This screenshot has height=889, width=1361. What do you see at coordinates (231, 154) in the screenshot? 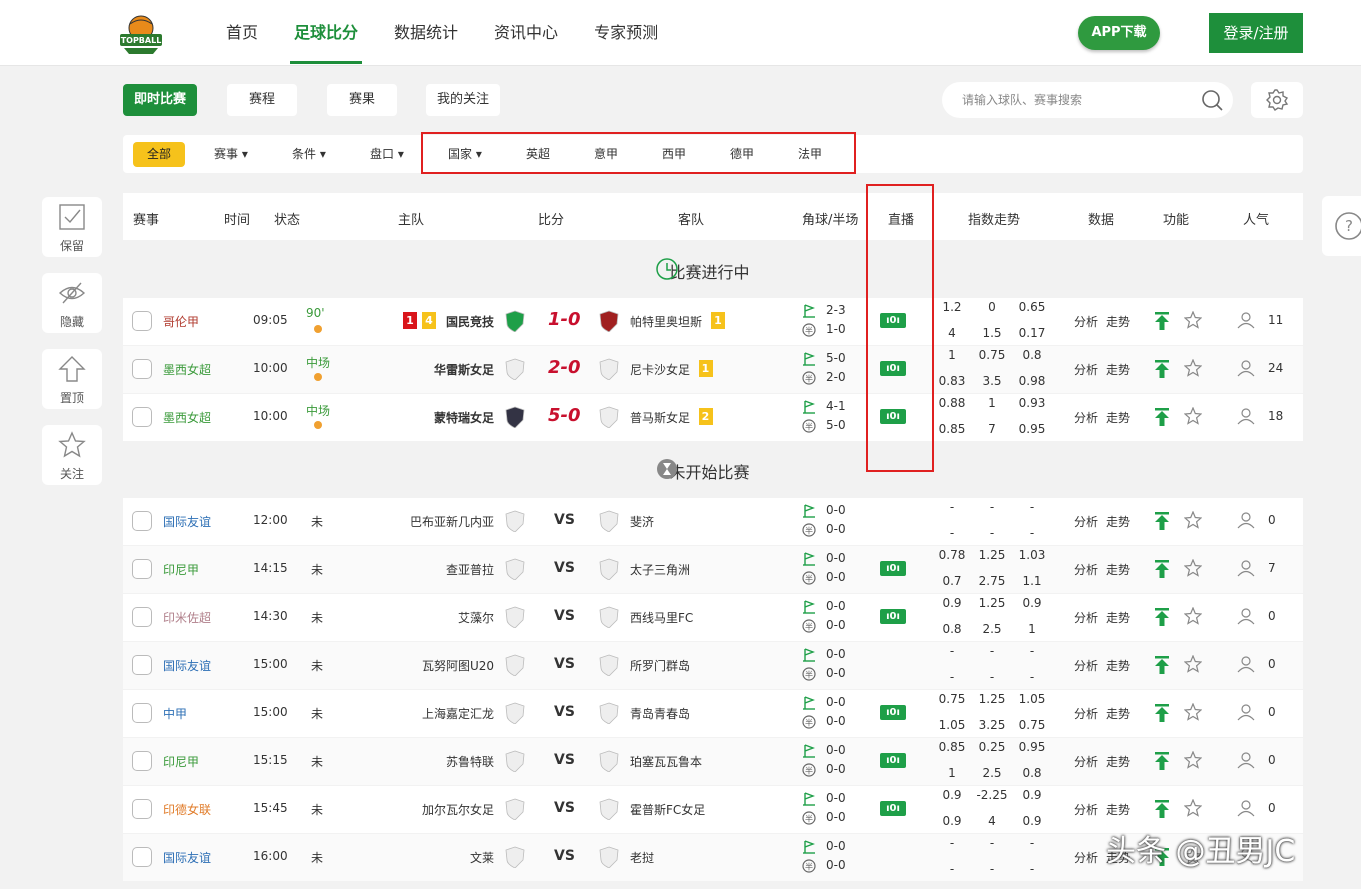
I see `filter-item-0: 赛事 ▾` at bounding box center [231, 154].